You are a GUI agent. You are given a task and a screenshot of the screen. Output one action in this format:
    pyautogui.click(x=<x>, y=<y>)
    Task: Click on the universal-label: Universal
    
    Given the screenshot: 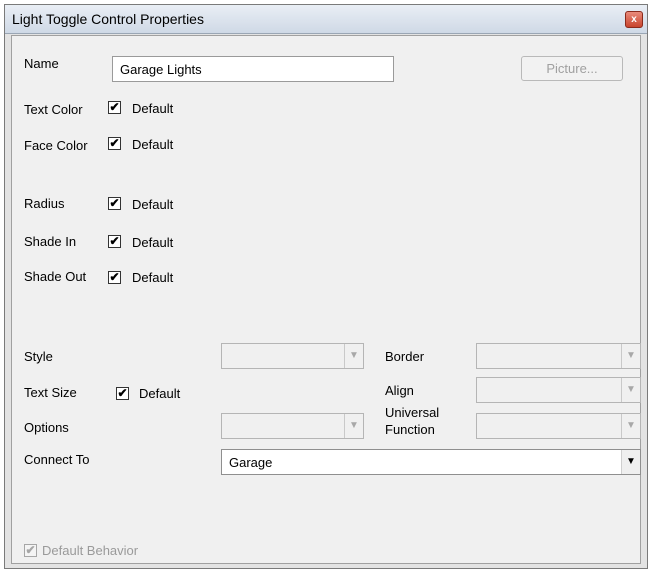 What is the action you would take?
    pyautogui.click(x=412, y=412)
    